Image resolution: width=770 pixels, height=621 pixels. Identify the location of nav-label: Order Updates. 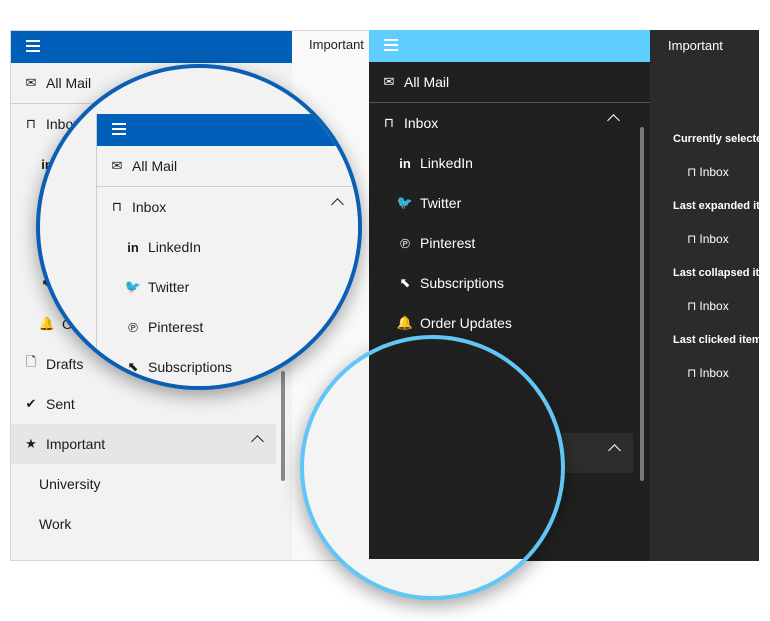
(466, 323).